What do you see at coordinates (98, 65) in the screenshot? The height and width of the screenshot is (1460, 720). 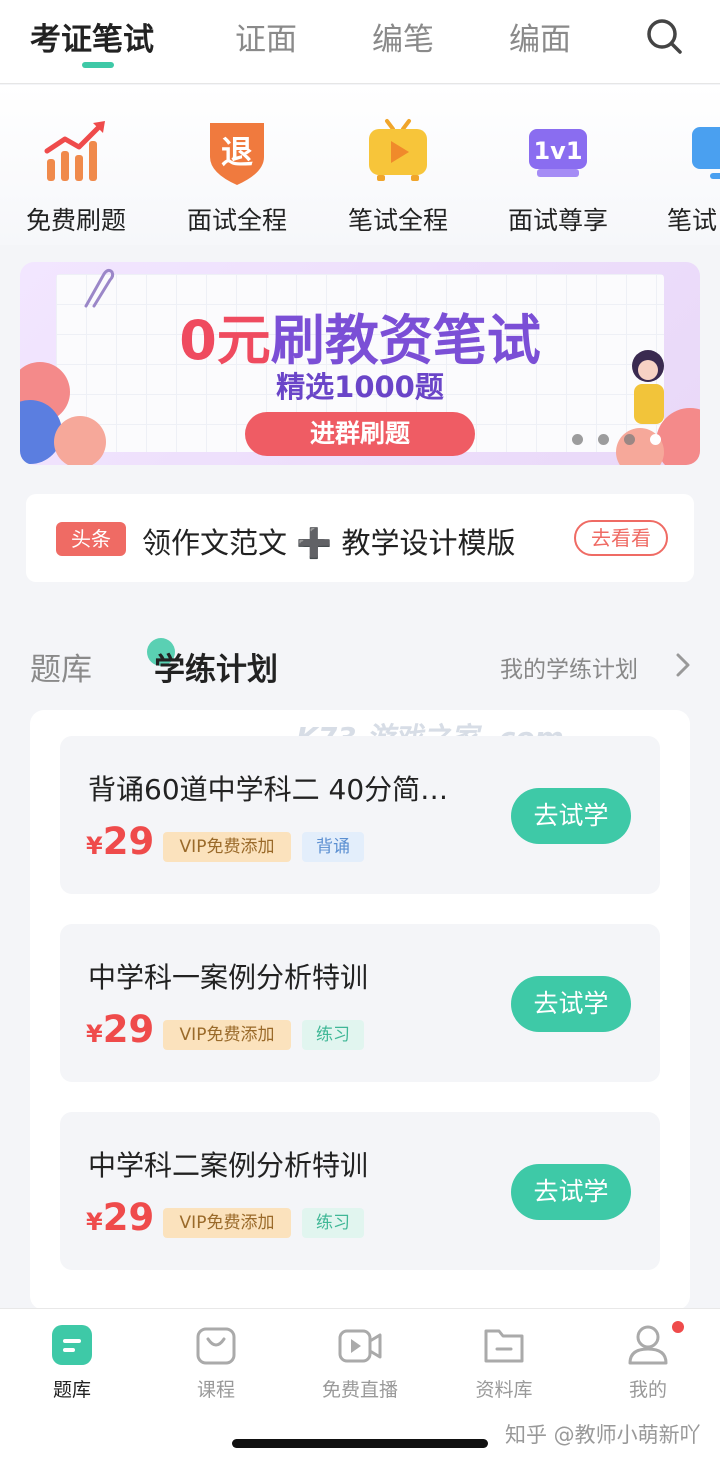 I see `active-tab-indicator` at bounding box center [98, 65].